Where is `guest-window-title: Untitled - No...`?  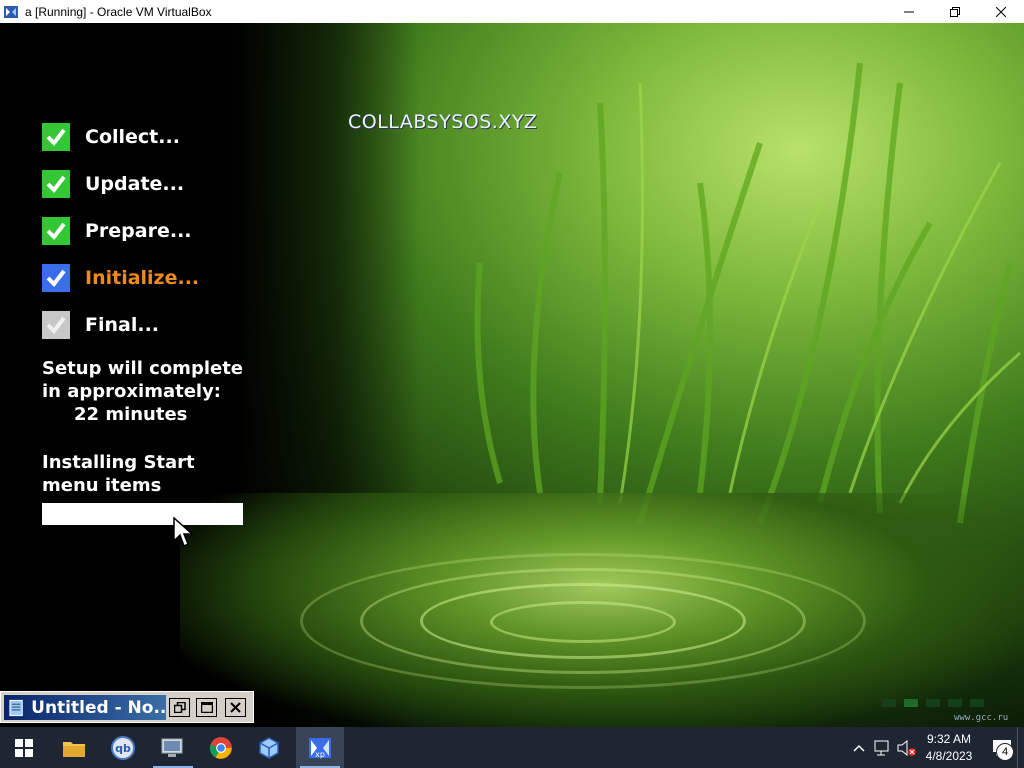 guest-window-title: Untitled - No... is located at coordinates (85, 707).